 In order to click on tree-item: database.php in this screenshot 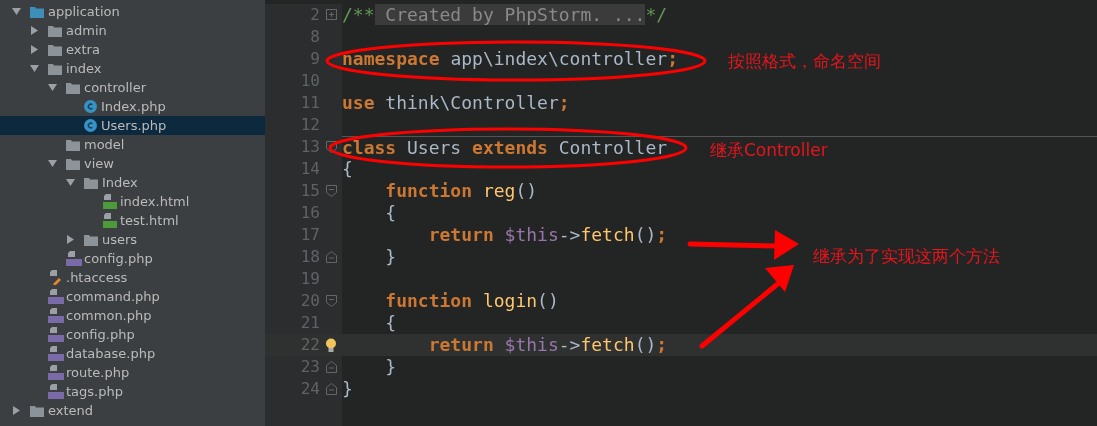, I will do `click(132, 353)`.